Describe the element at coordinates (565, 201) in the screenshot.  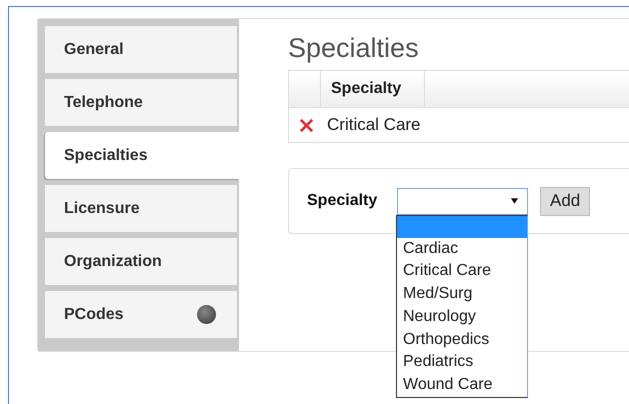
I see `add-button: Add` at that location.